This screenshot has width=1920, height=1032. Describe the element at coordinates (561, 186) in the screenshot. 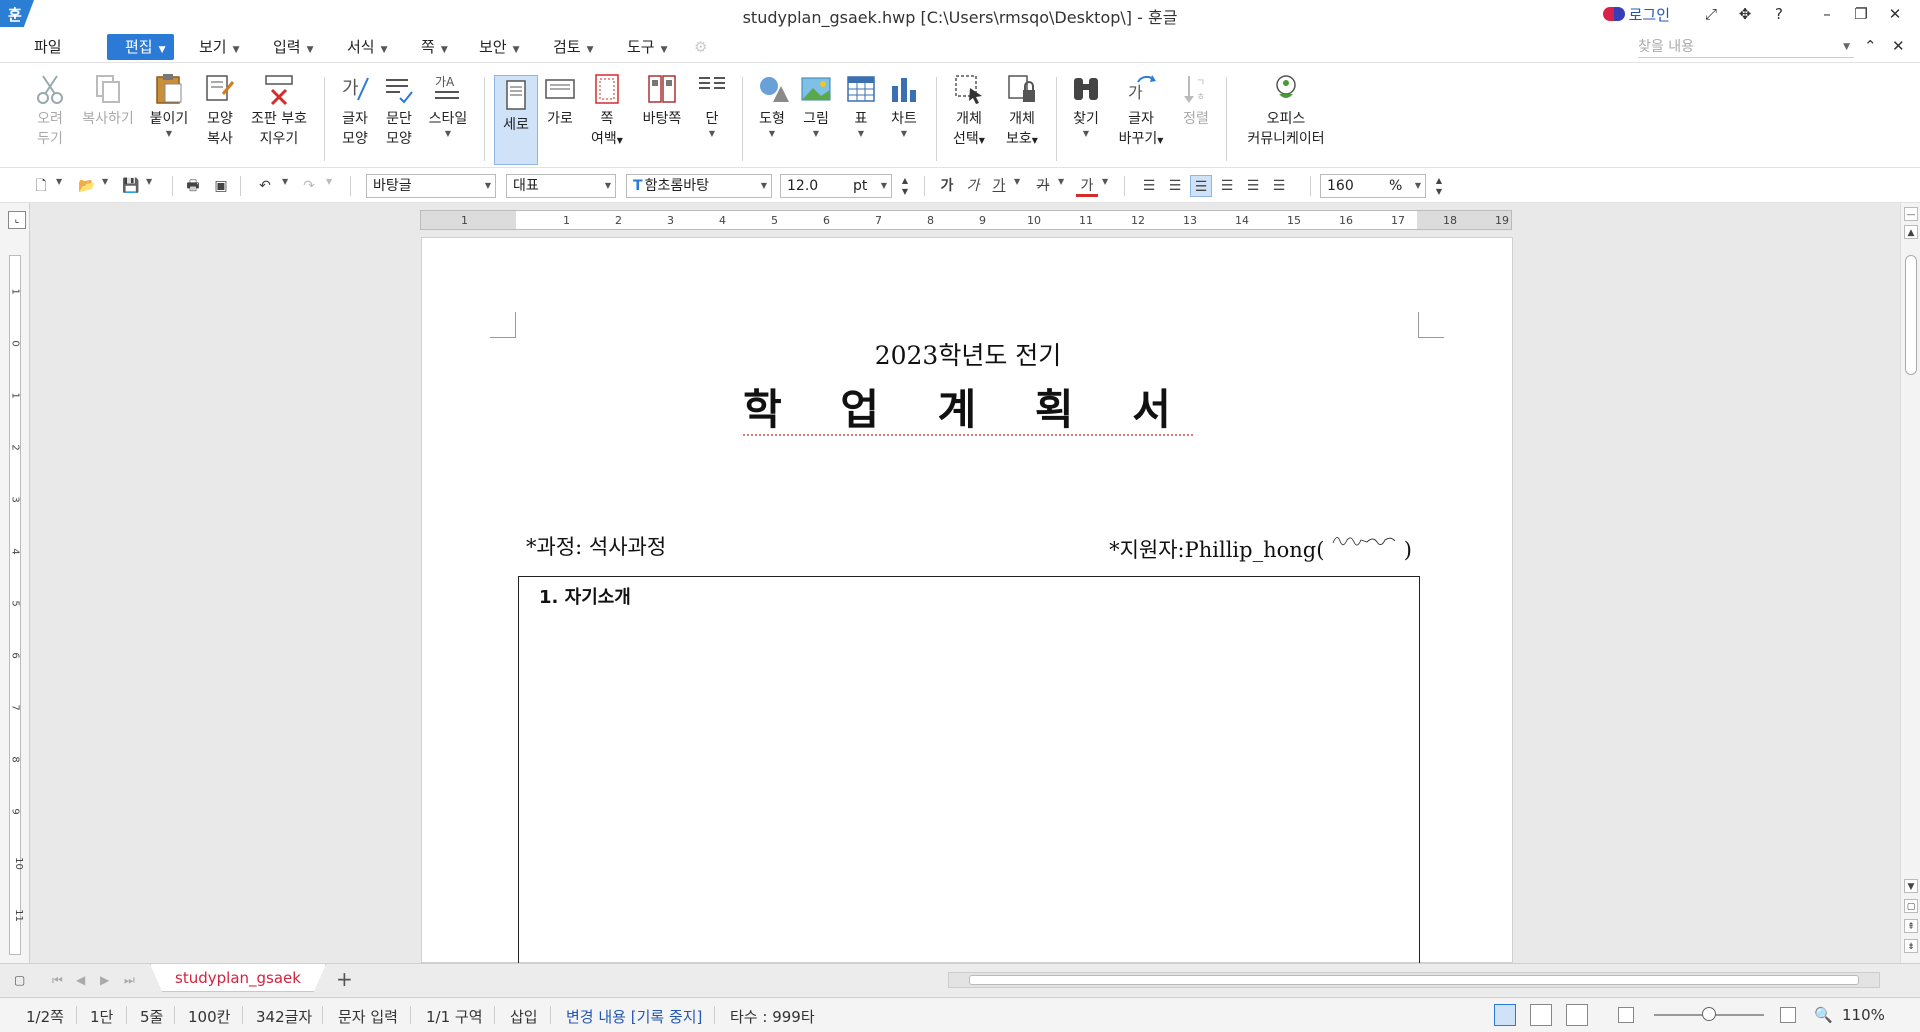

I see `language-select: 대표 ▼` at that location.